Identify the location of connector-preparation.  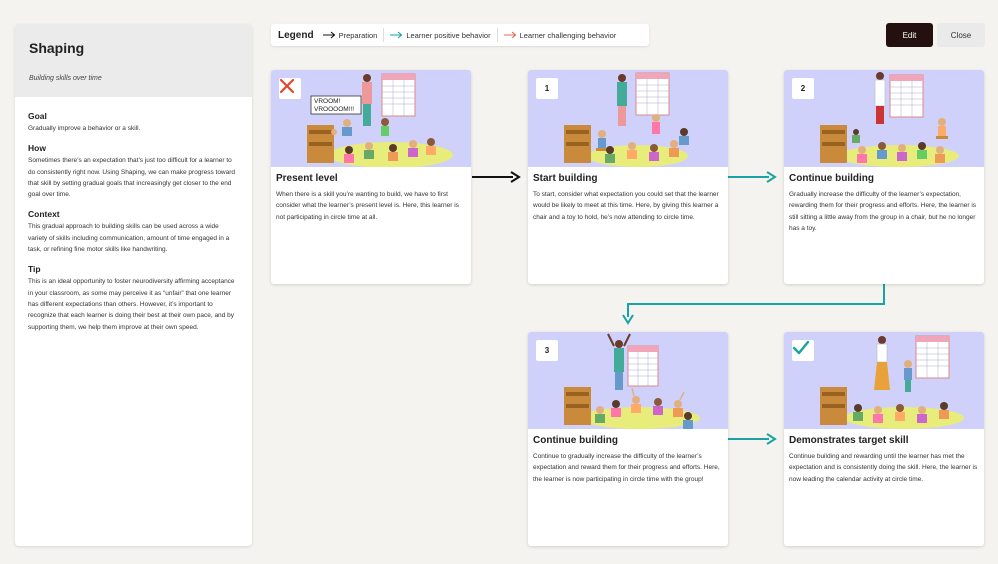
(496, 177).